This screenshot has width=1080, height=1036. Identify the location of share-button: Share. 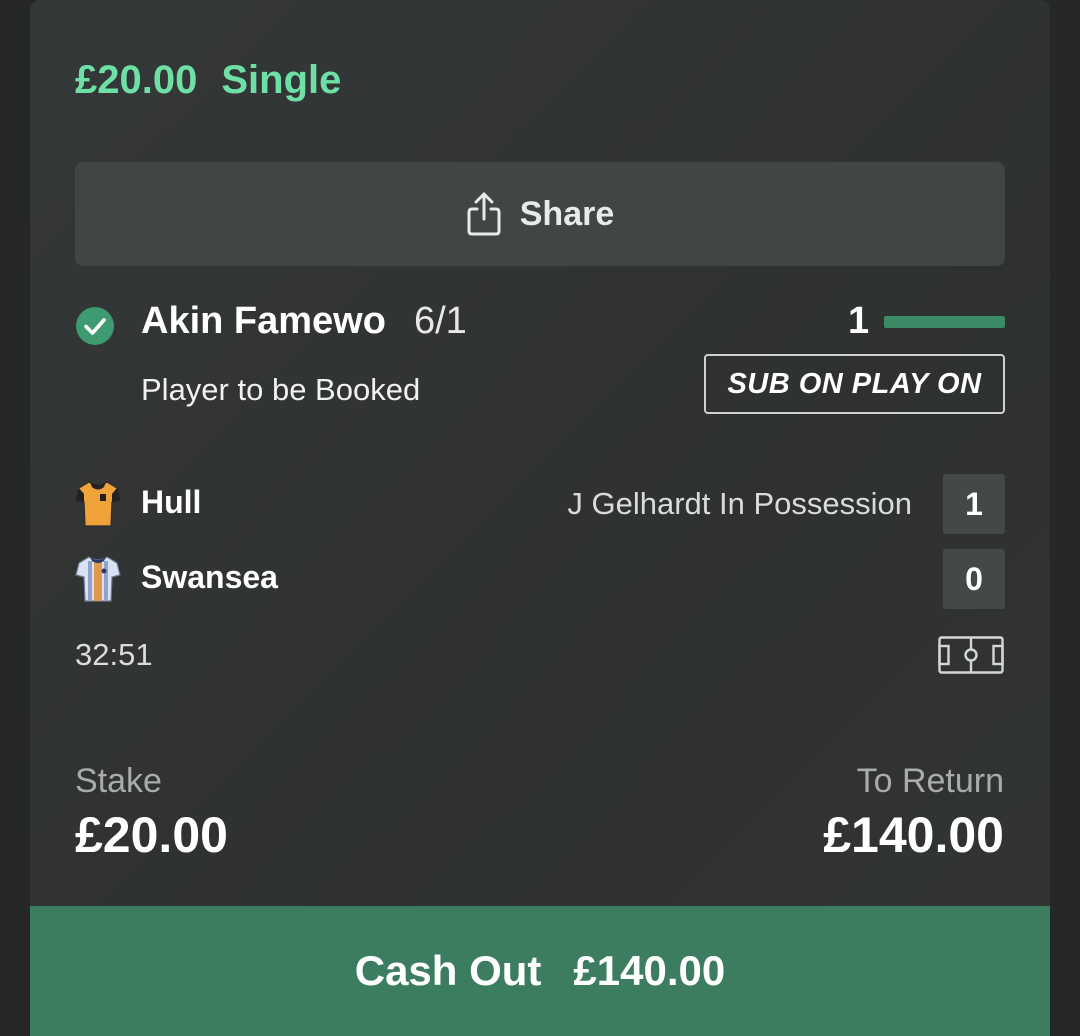
(540, 214).